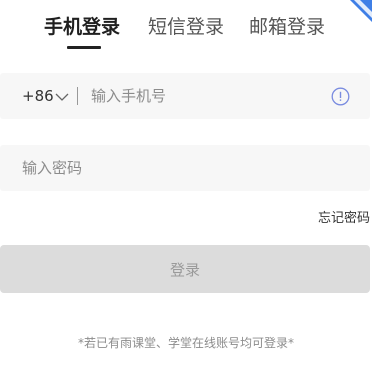 The image size is (372, 365). I want to click on country-code-select: +86, so click(38, 96).